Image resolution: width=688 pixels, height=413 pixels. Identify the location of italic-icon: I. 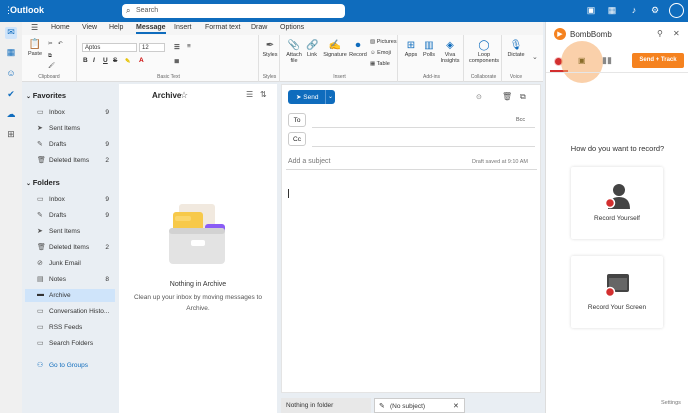
(94, 60).